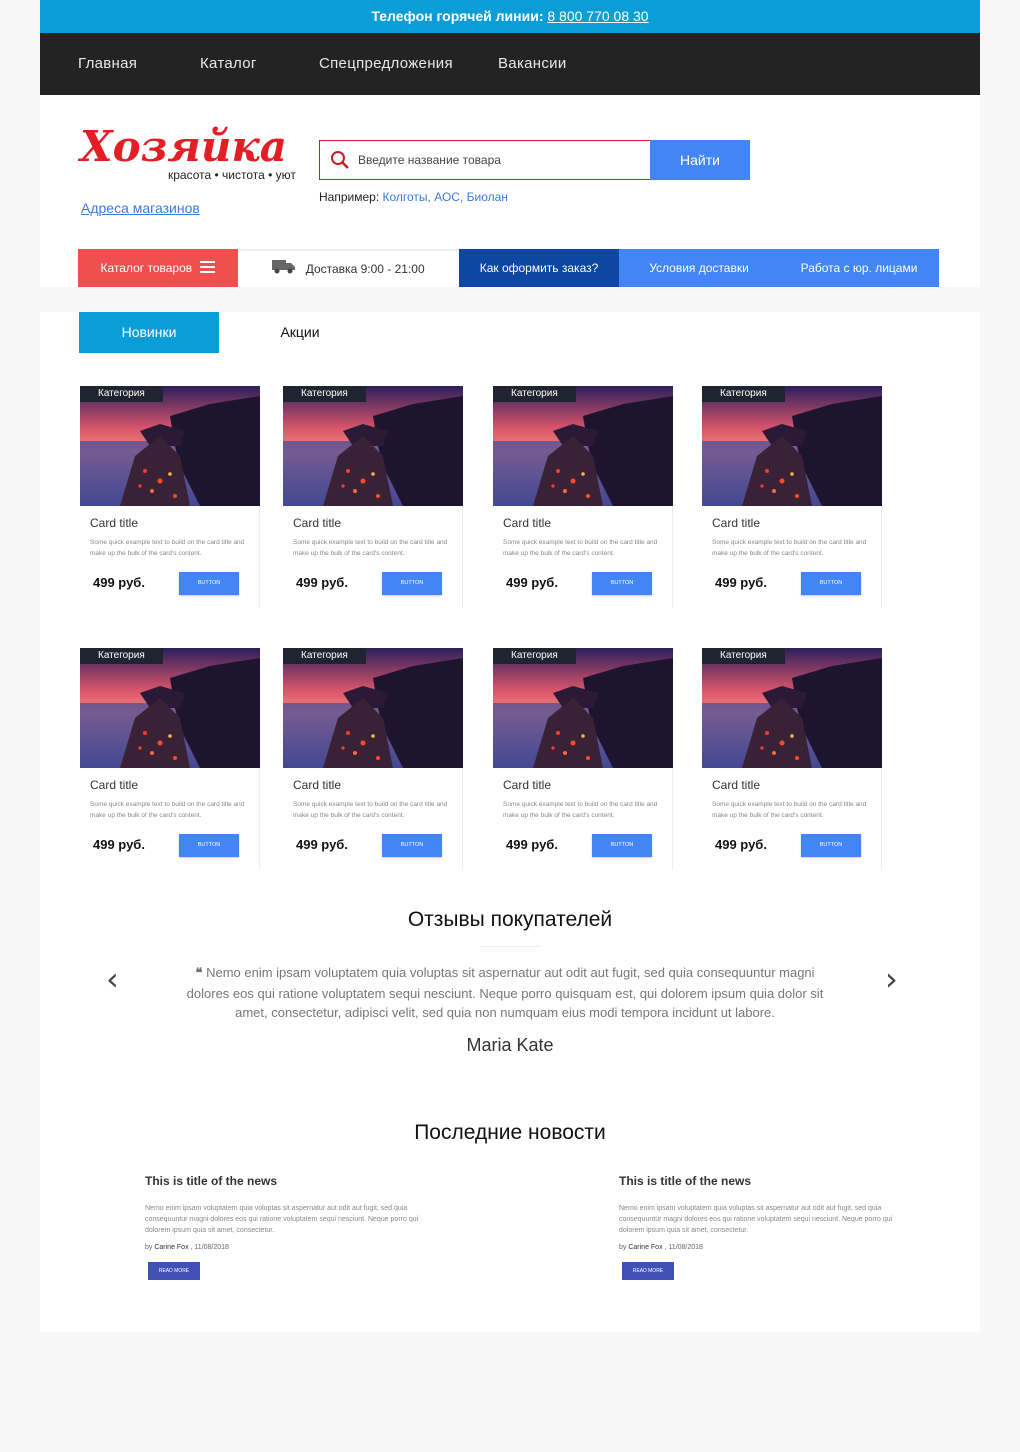  I want to click on catalog-menu-label: Каталог товаров, so click(146, 268).